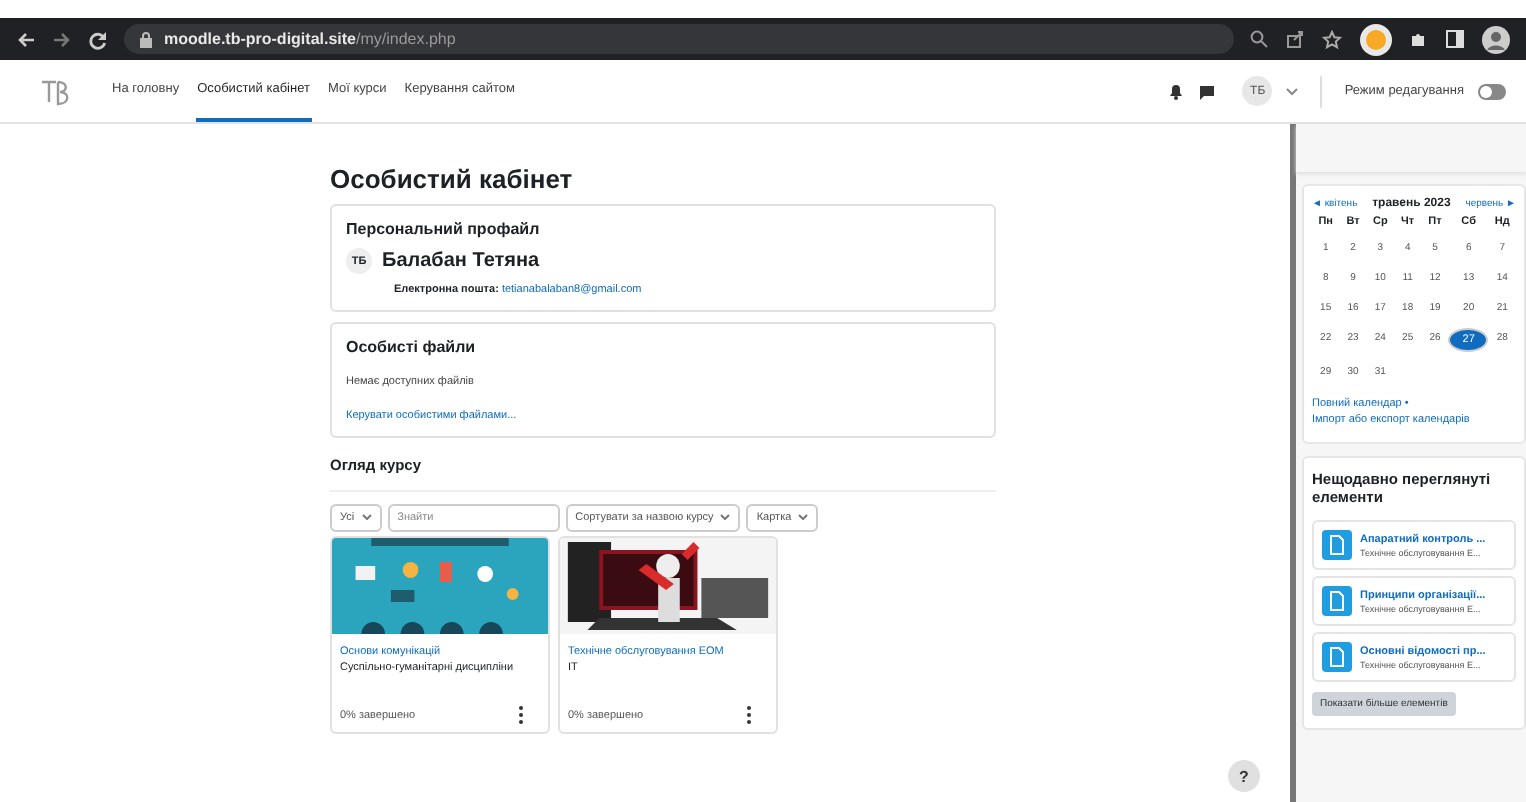  Describe the element at coordinates (62, 39) in the screenshot. I see `forward-icon` at that location.